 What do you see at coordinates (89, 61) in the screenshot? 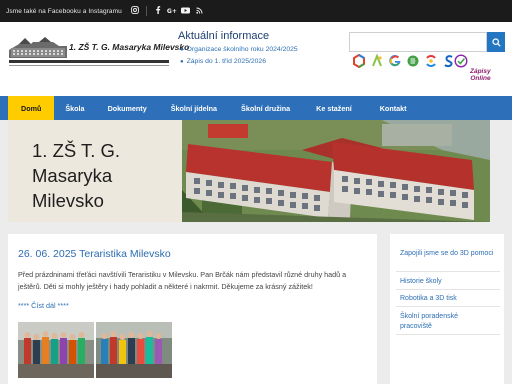
I see `logo-underline` at bounding box center [89, 61].